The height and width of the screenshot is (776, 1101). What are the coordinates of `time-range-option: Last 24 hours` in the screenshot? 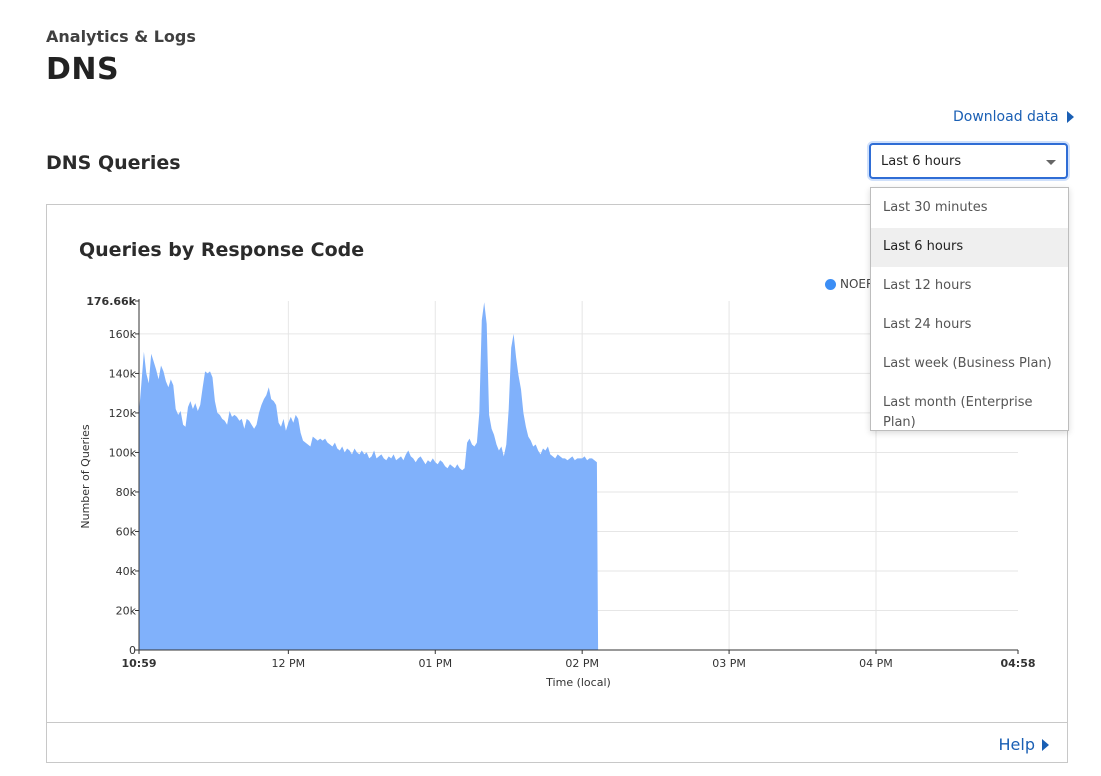 It's located at (969, 325).